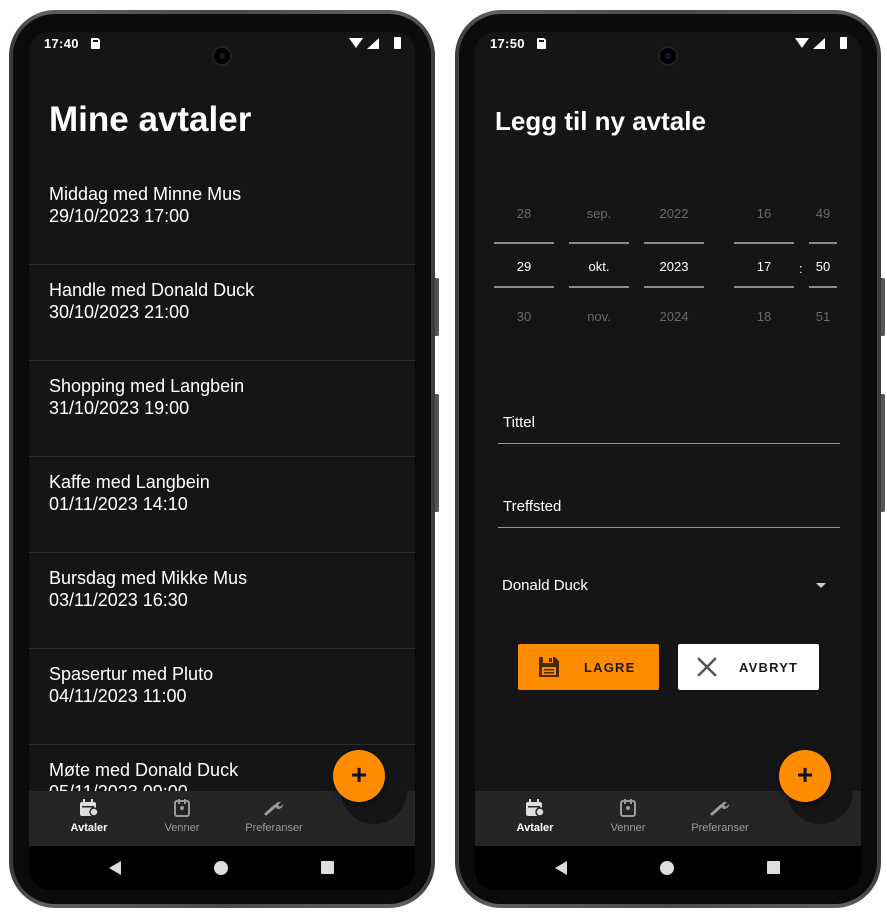 The height and width of the screenshot is (912, 887). I want to click on picker-next-value: 2024, so click(674, 316).